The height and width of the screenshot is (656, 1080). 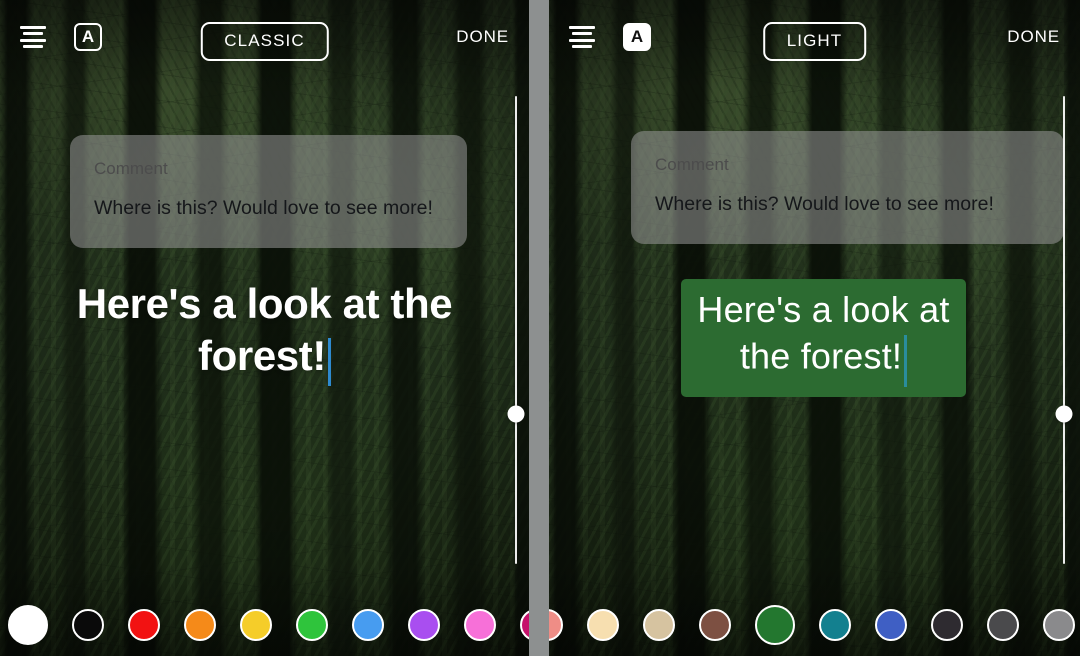 What do you see at coordinates (891, 625) in the screenshot?
I see `color-swatch-royal-blue` at bounding box center [891, 625].